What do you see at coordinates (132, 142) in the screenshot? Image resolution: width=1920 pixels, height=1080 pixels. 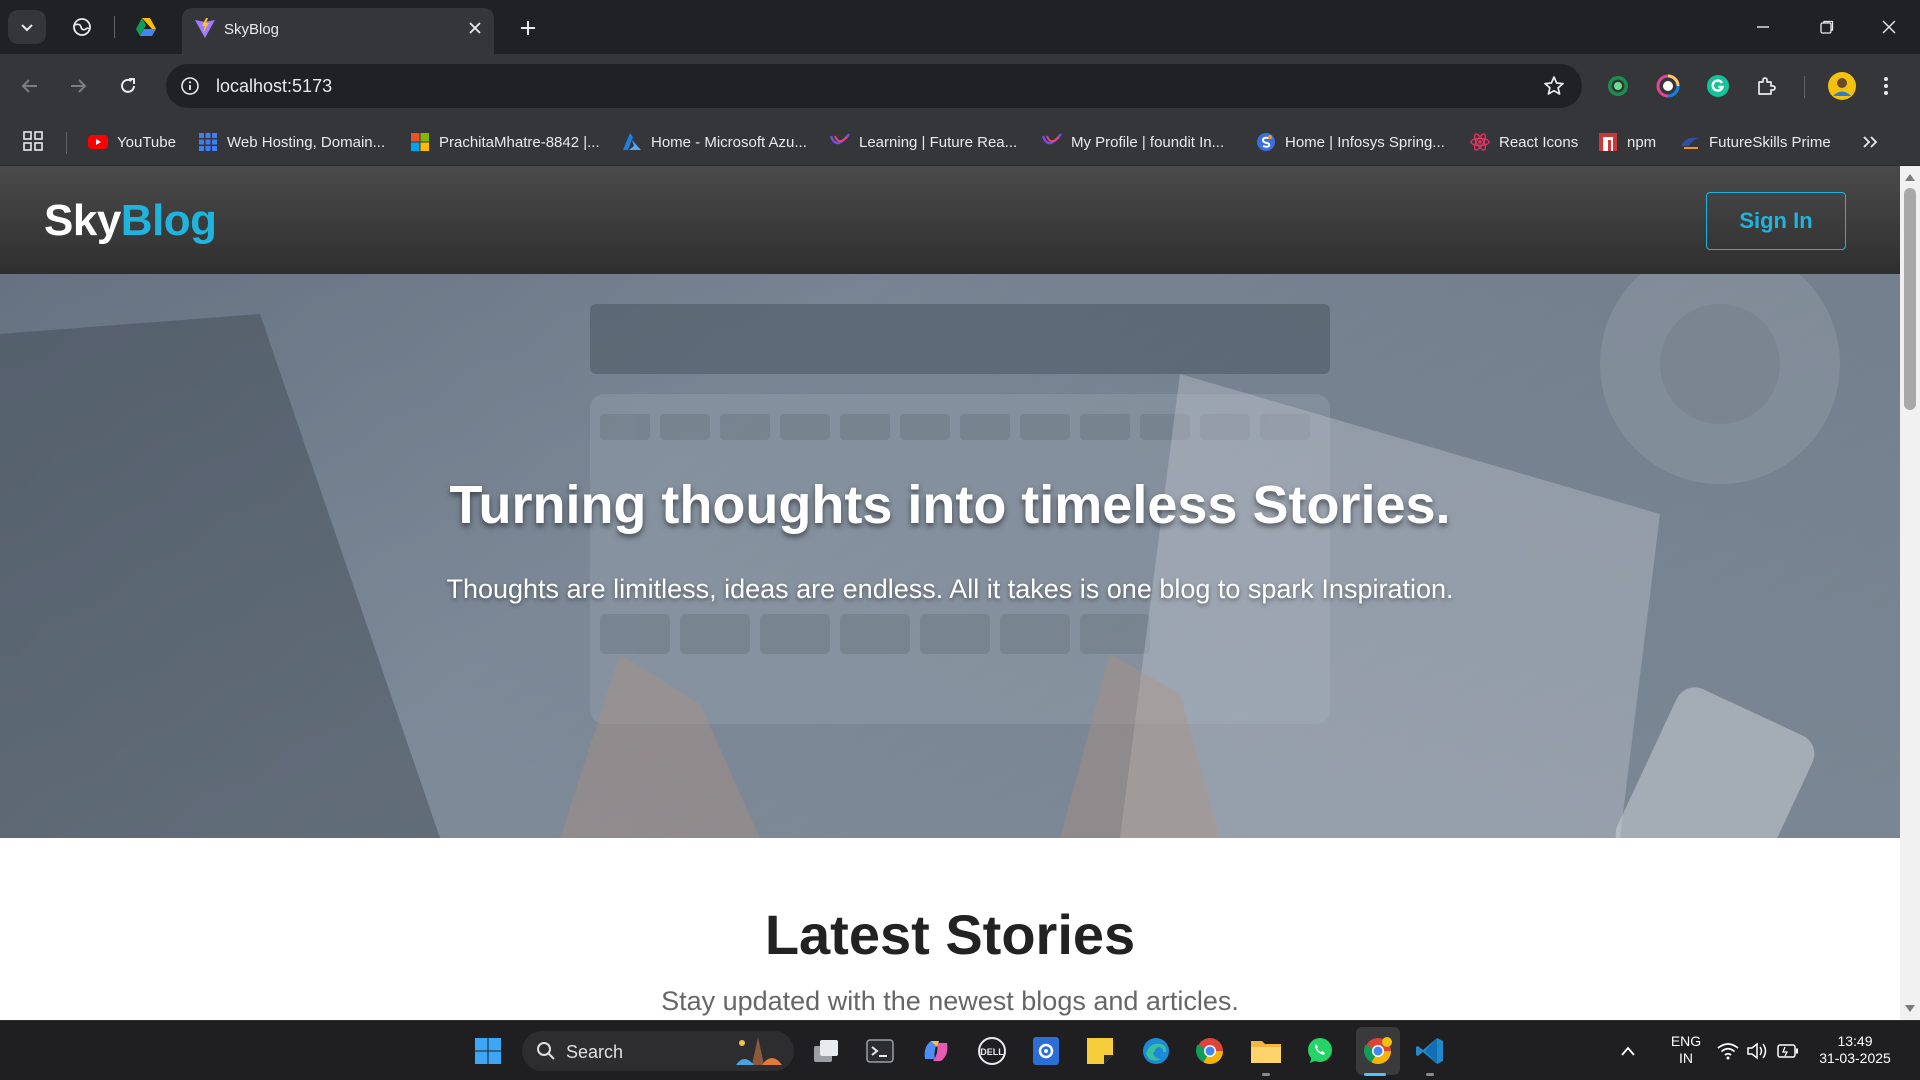 I see `bookmark-youtube: YouTube` at bounding box center [132, 142].